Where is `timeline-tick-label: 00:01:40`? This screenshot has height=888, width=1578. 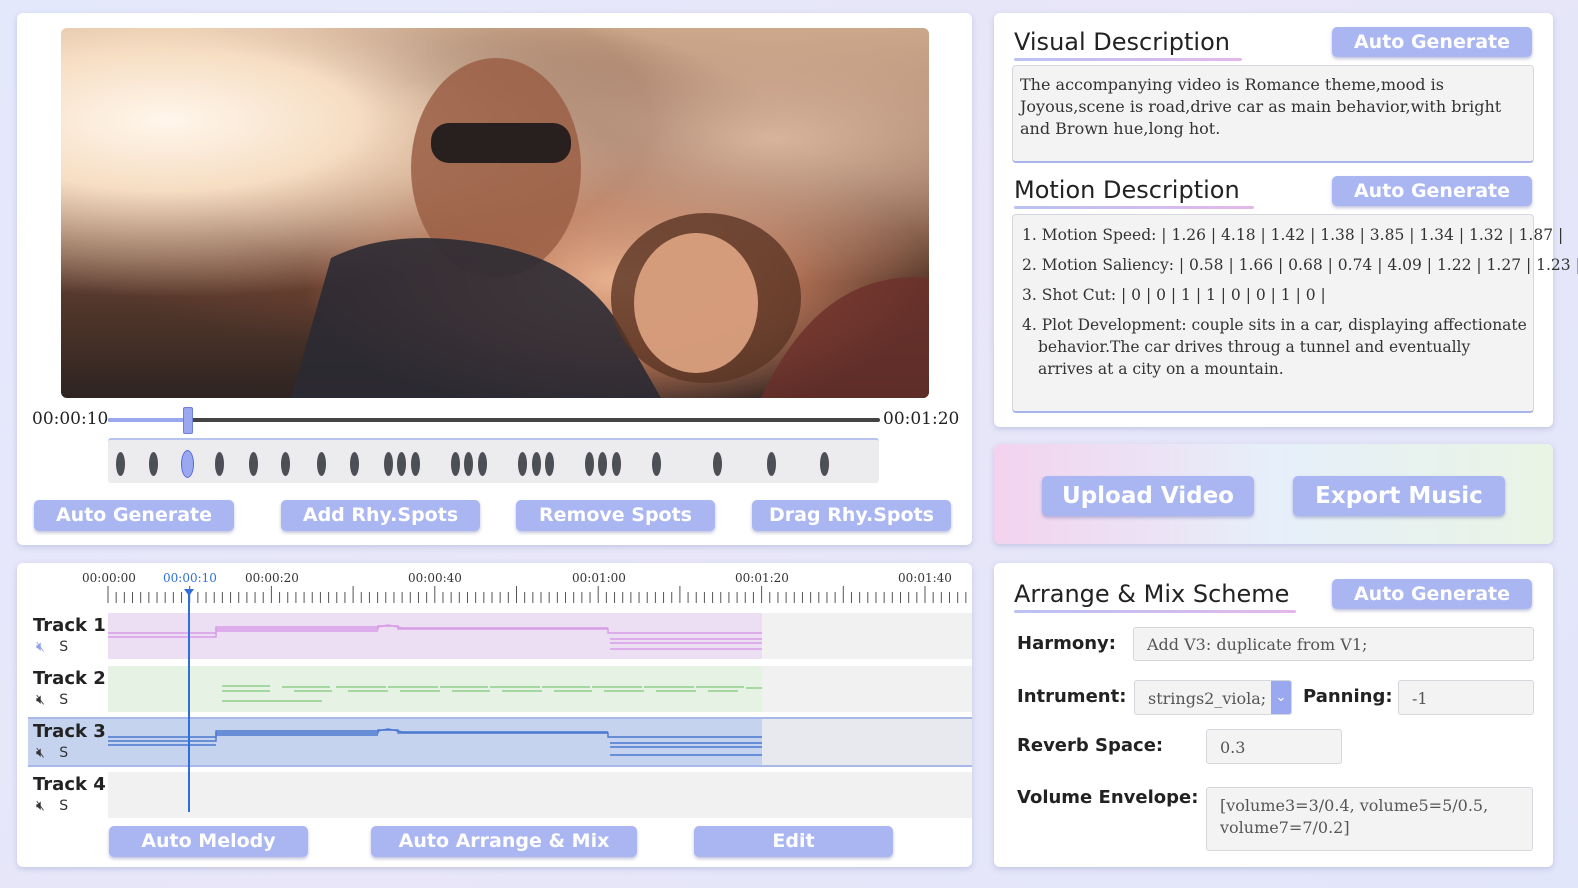
timeline-tick-label: 00:01:40 is located at coordinates (925, 578).